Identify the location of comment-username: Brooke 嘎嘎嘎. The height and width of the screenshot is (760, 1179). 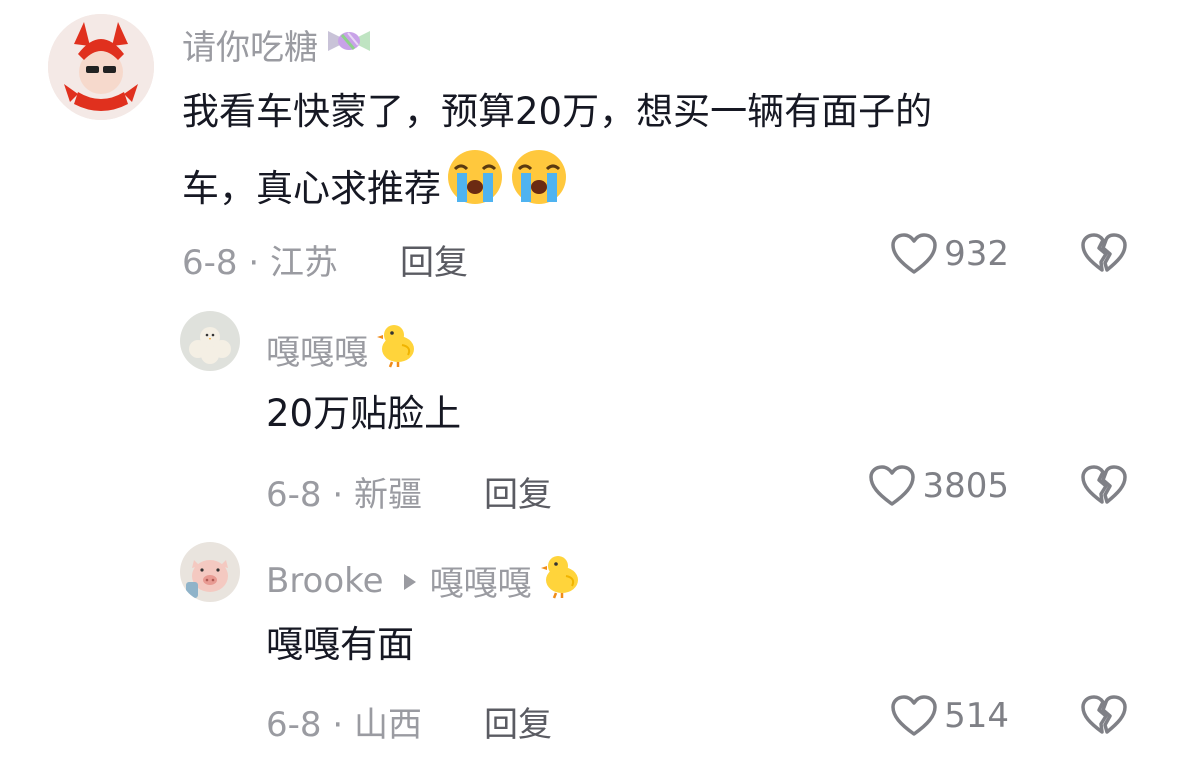
(426, 580).